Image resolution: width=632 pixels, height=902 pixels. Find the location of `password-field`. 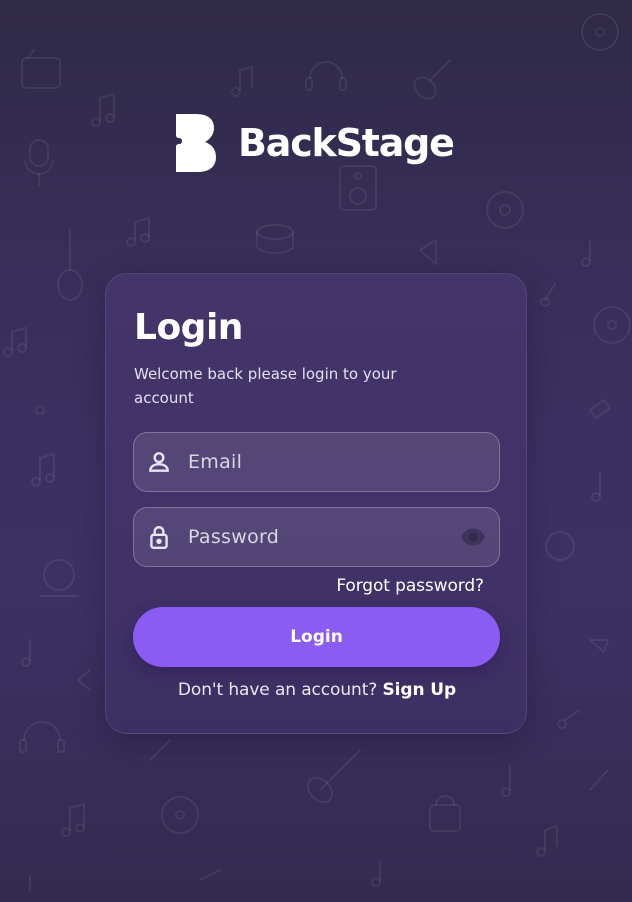

password-field is located at coordinates (316, 537).